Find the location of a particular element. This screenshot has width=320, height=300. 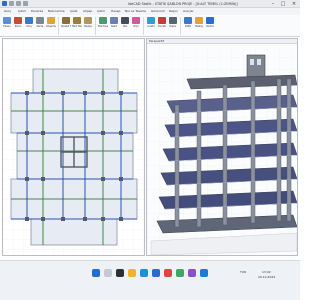

start-icon is located at coordinates (96, 273).